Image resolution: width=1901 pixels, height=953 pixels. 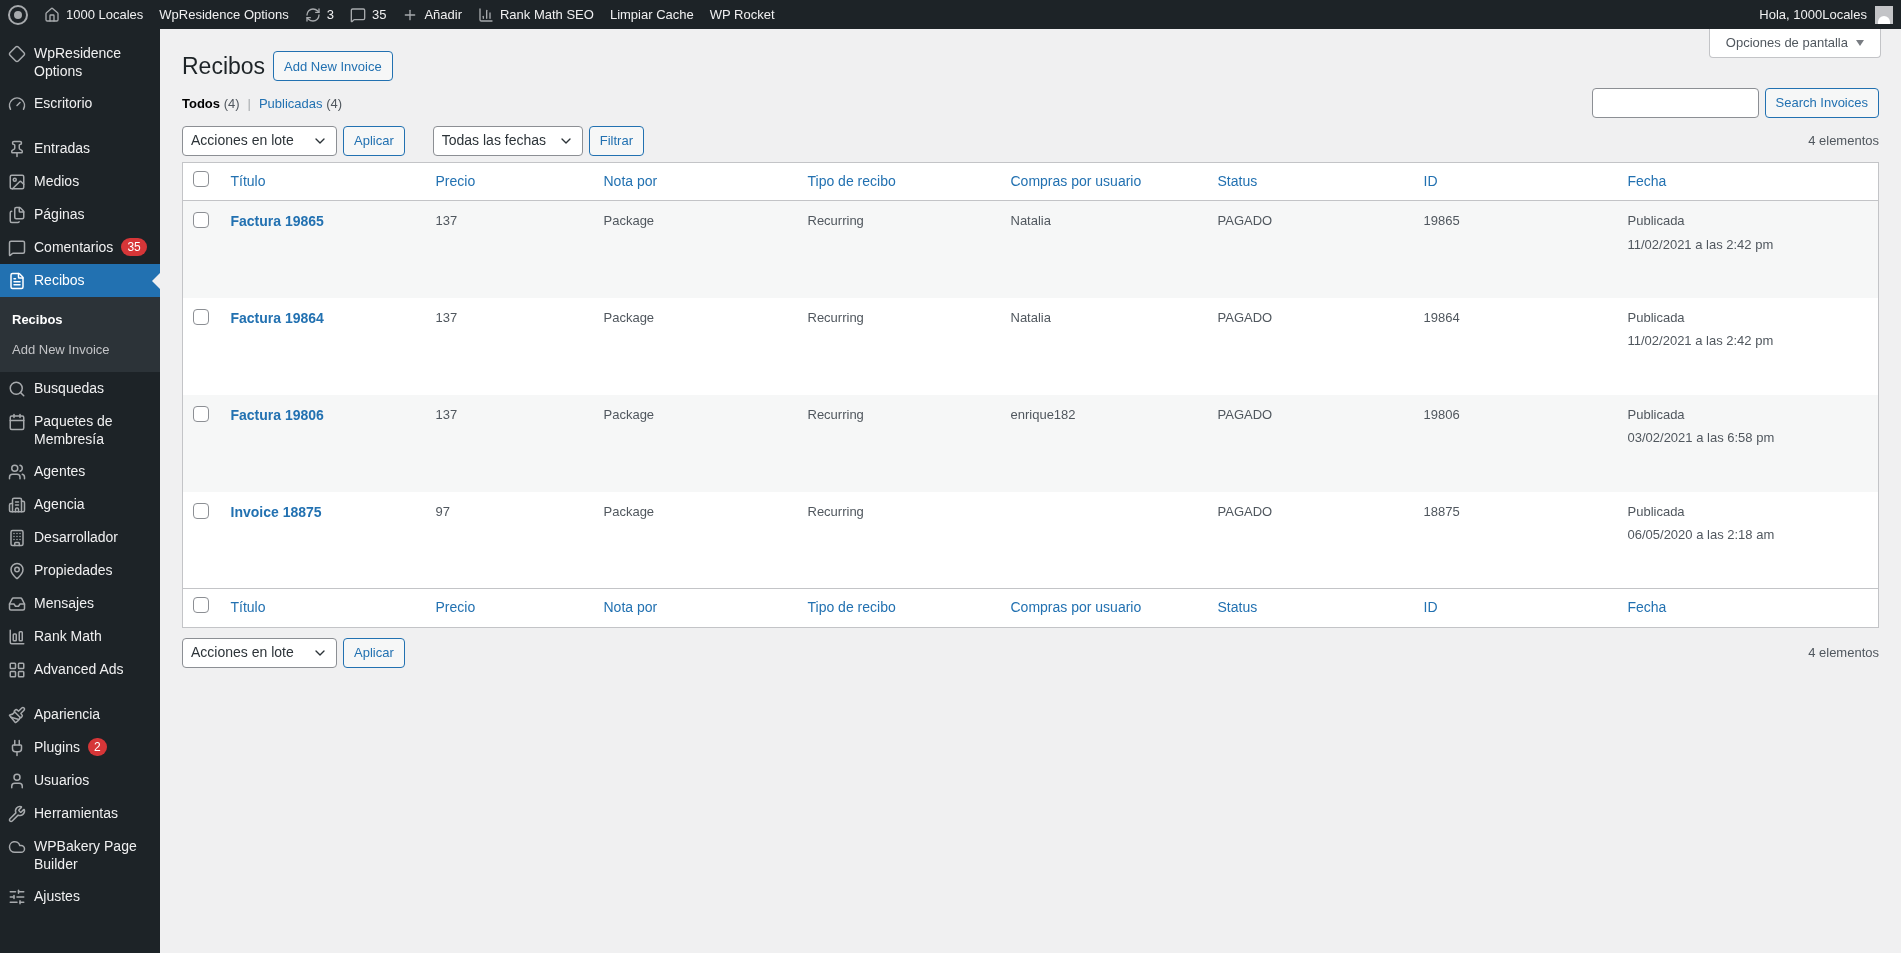 What do you see at coordinates (319, 14) in the screenshot?
I see `toolbar-link: 3` at bounding box center [319, 14].